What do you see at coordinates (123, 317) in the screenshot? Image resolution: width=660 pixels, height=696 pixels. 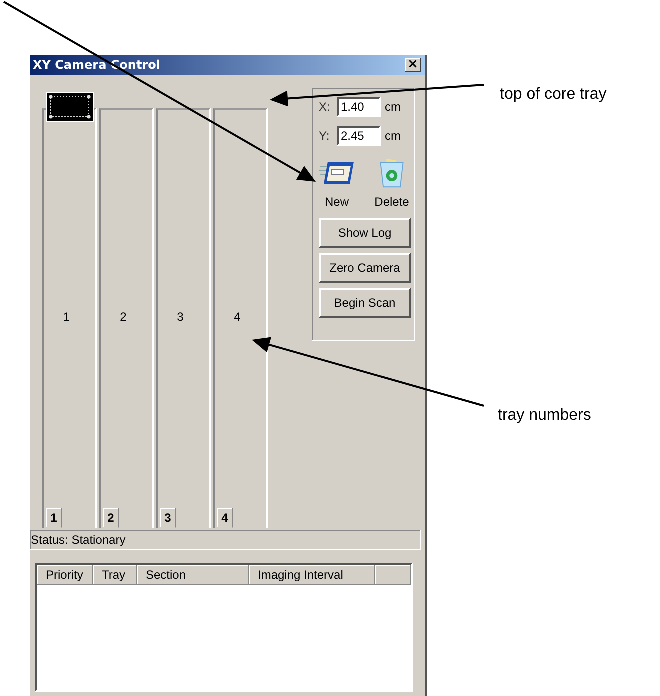 I see `tray-number: 2` at bounding box center [123, 317].